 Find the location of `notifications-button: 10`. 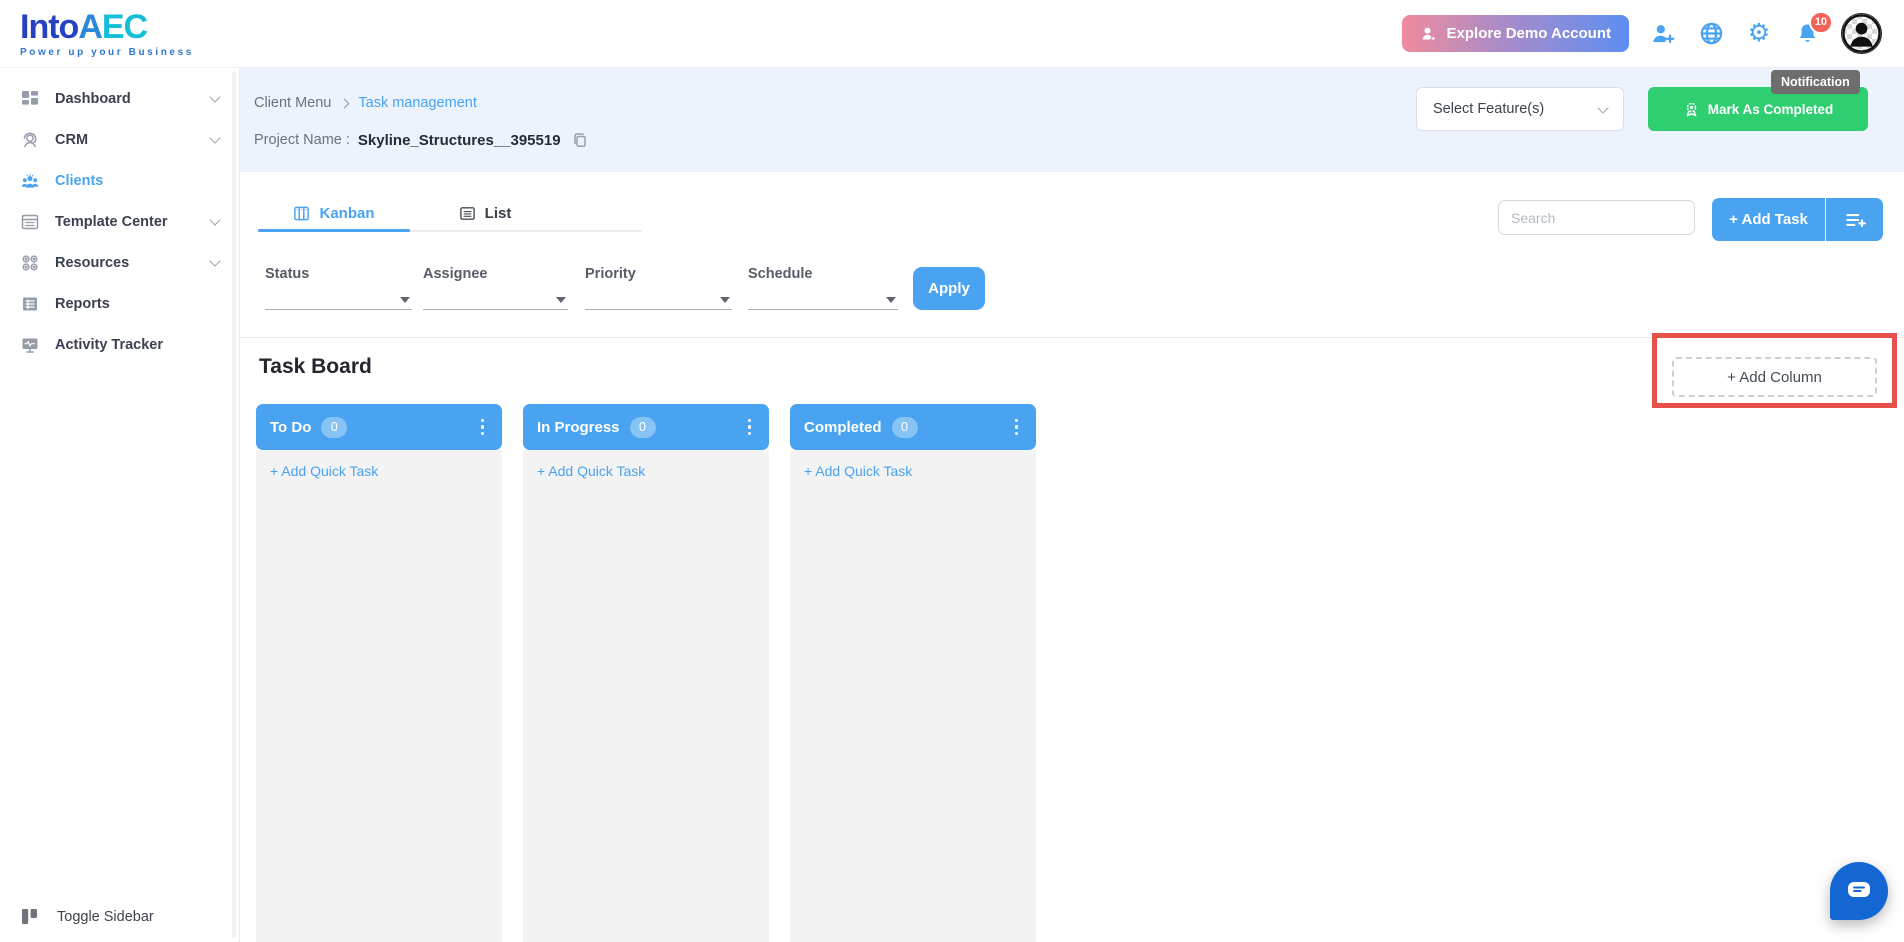

notifications-button: 10 is located at coordinates (1813, 29).